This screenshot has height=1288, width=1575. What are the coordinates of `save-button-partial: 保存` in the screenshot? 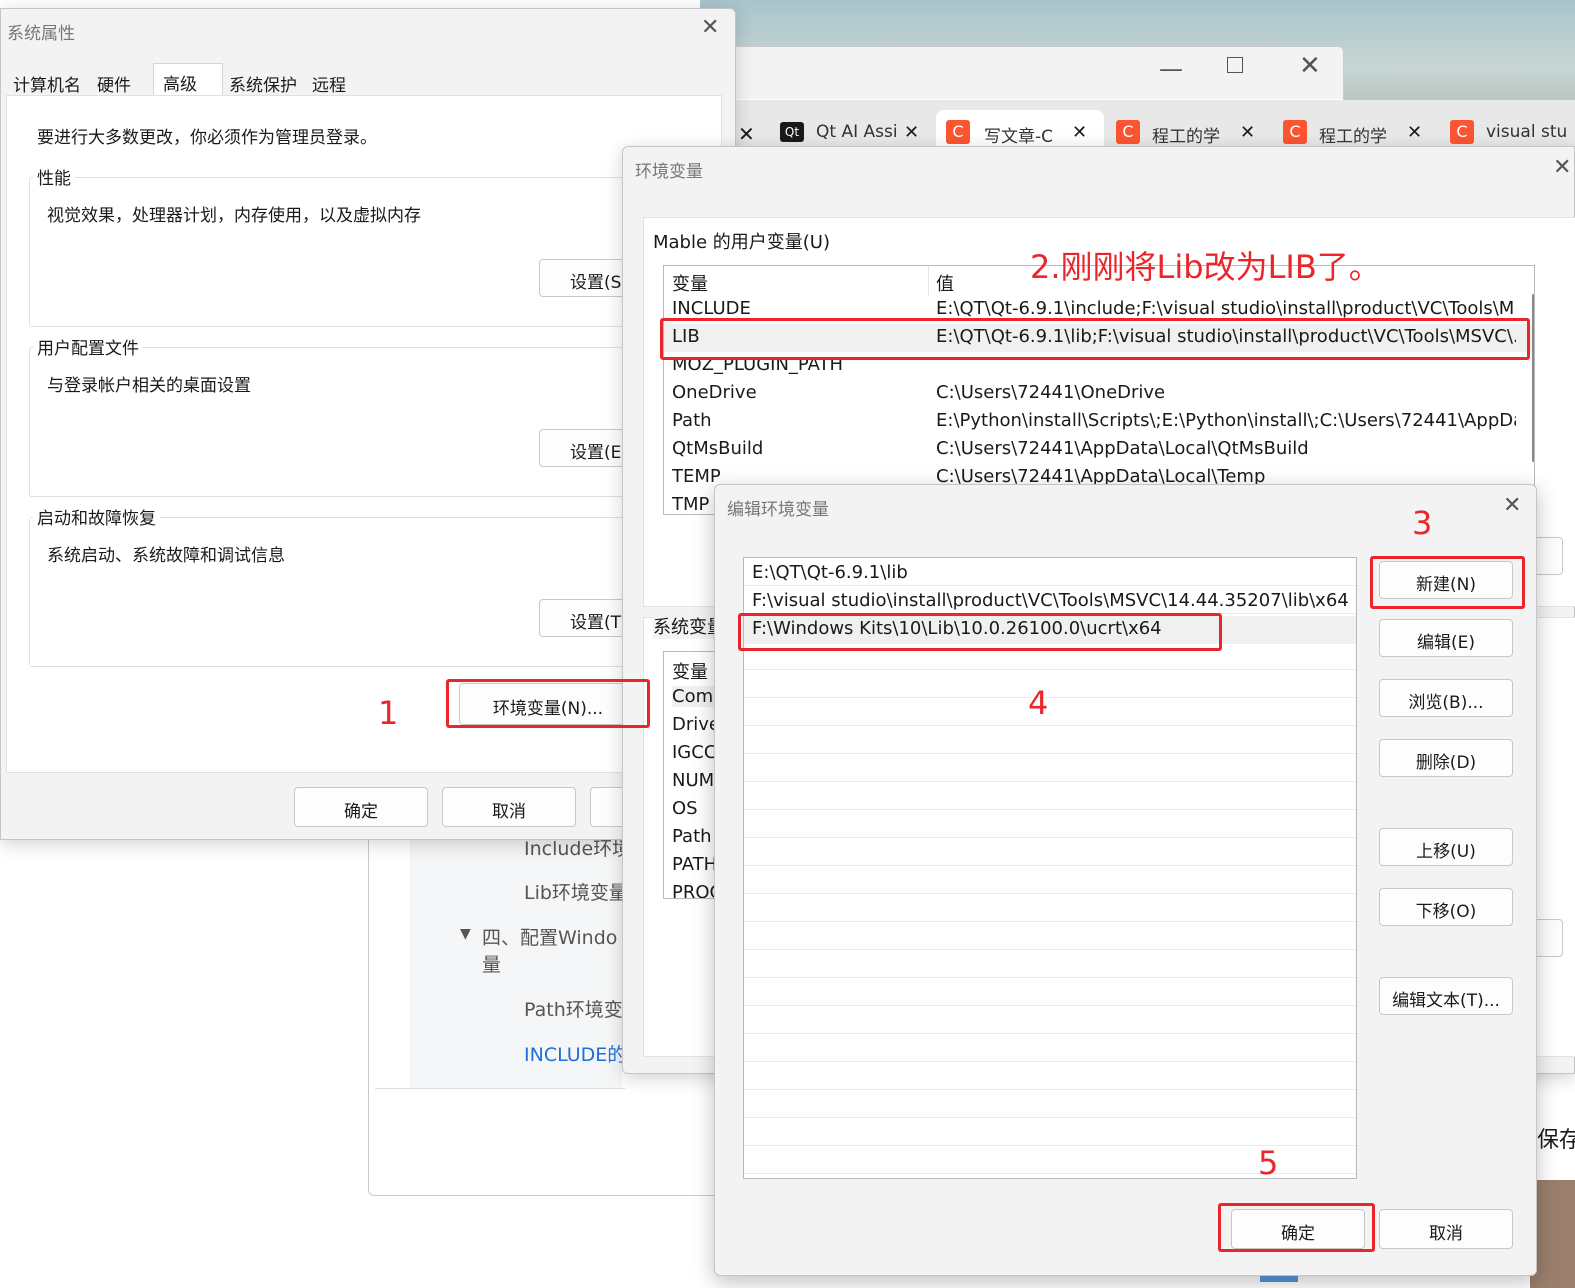 It's located at (1556, 1138).